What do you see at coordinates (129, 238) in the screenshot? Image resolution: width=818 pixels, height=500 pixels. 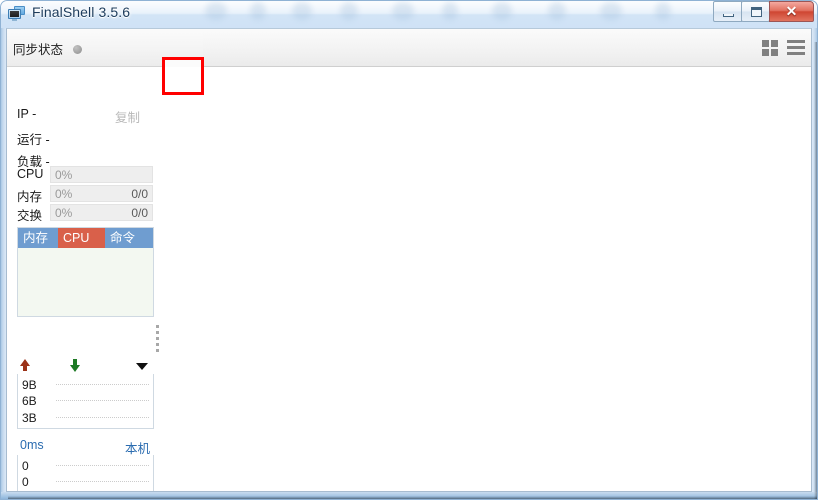 I see `process-col-command: 命令` at bounding box center [129, 238].